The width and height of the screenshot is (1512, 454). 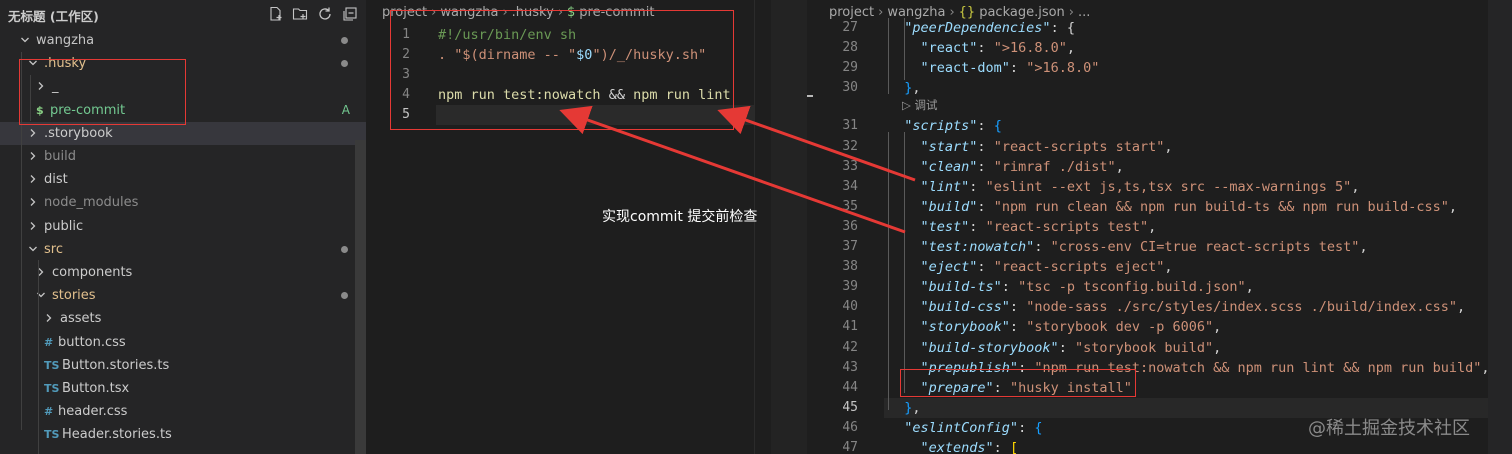 I want to click on tree-file: TS Button.tsx, so click(x=183, y=388).